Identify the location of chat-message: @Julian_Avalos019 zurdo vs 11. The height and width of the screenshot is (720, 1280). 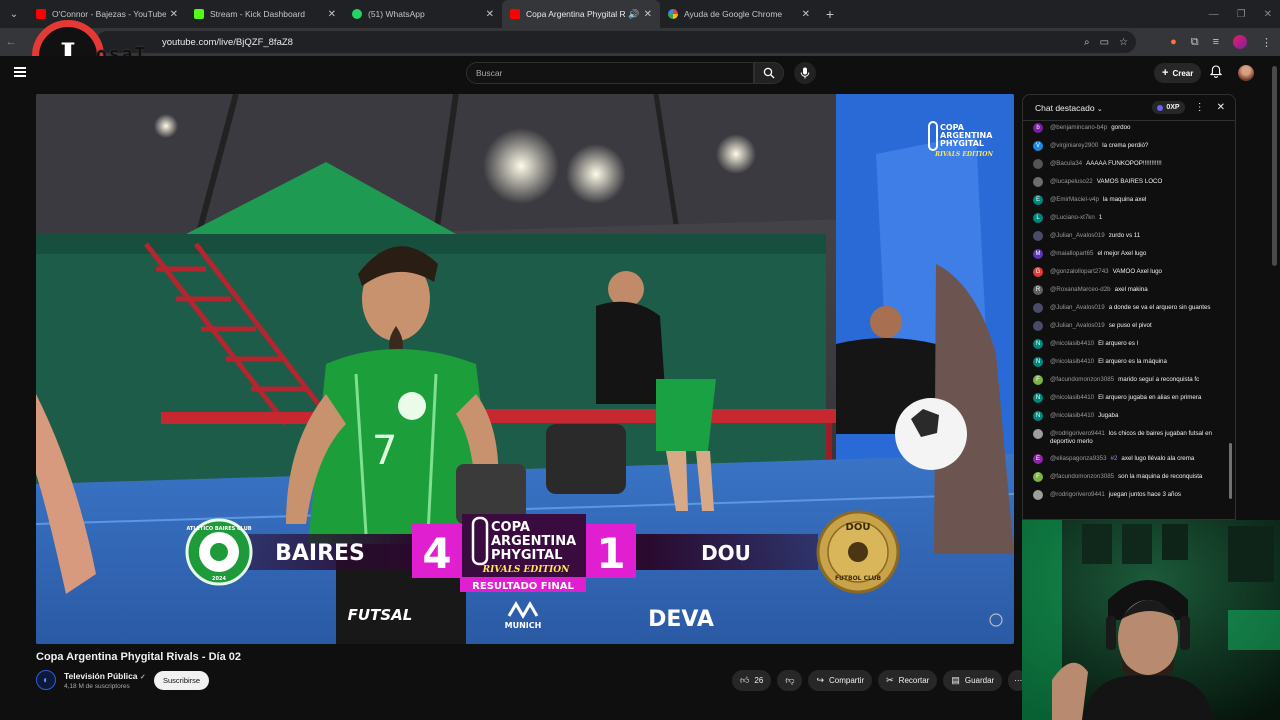
(1130, 236).